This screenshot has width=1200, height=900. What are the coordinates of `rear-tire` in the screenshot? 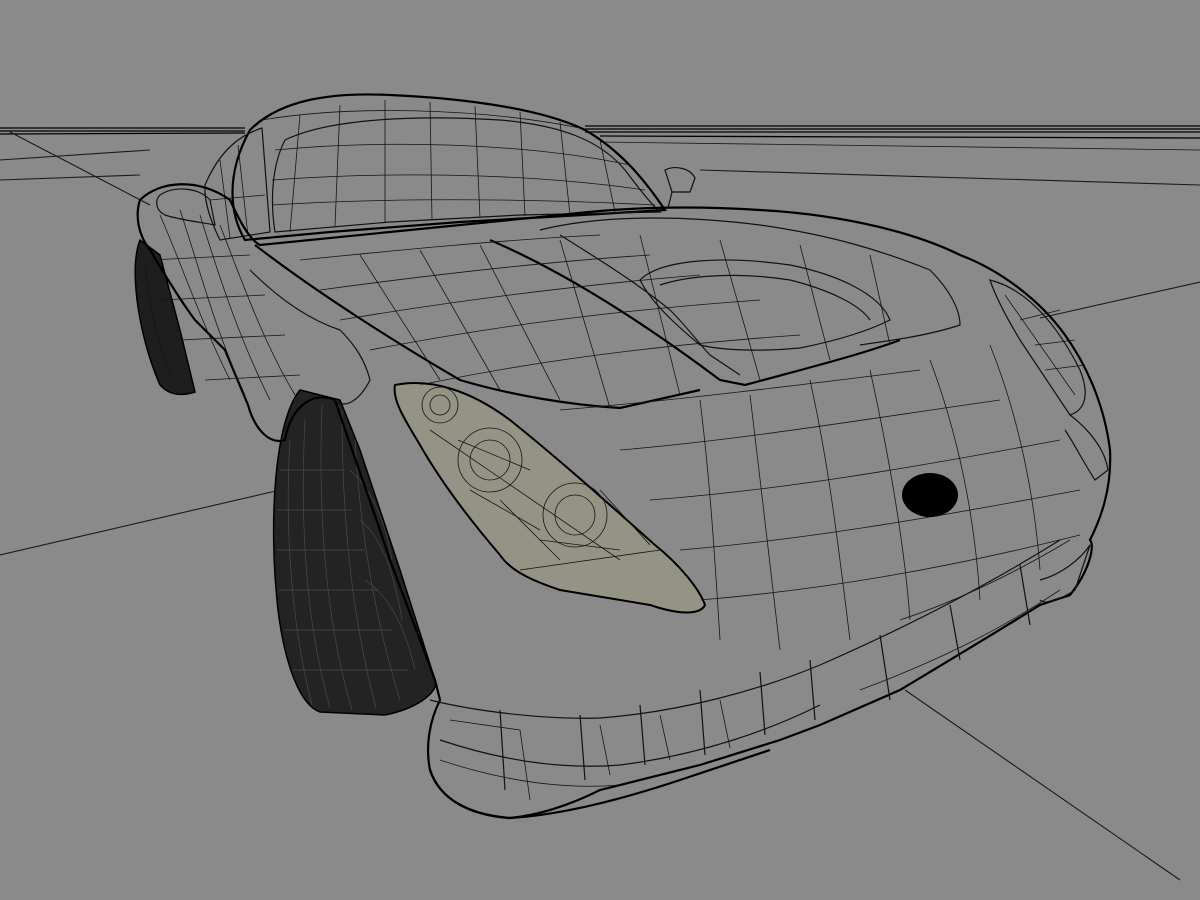 It's located at (165, 317).